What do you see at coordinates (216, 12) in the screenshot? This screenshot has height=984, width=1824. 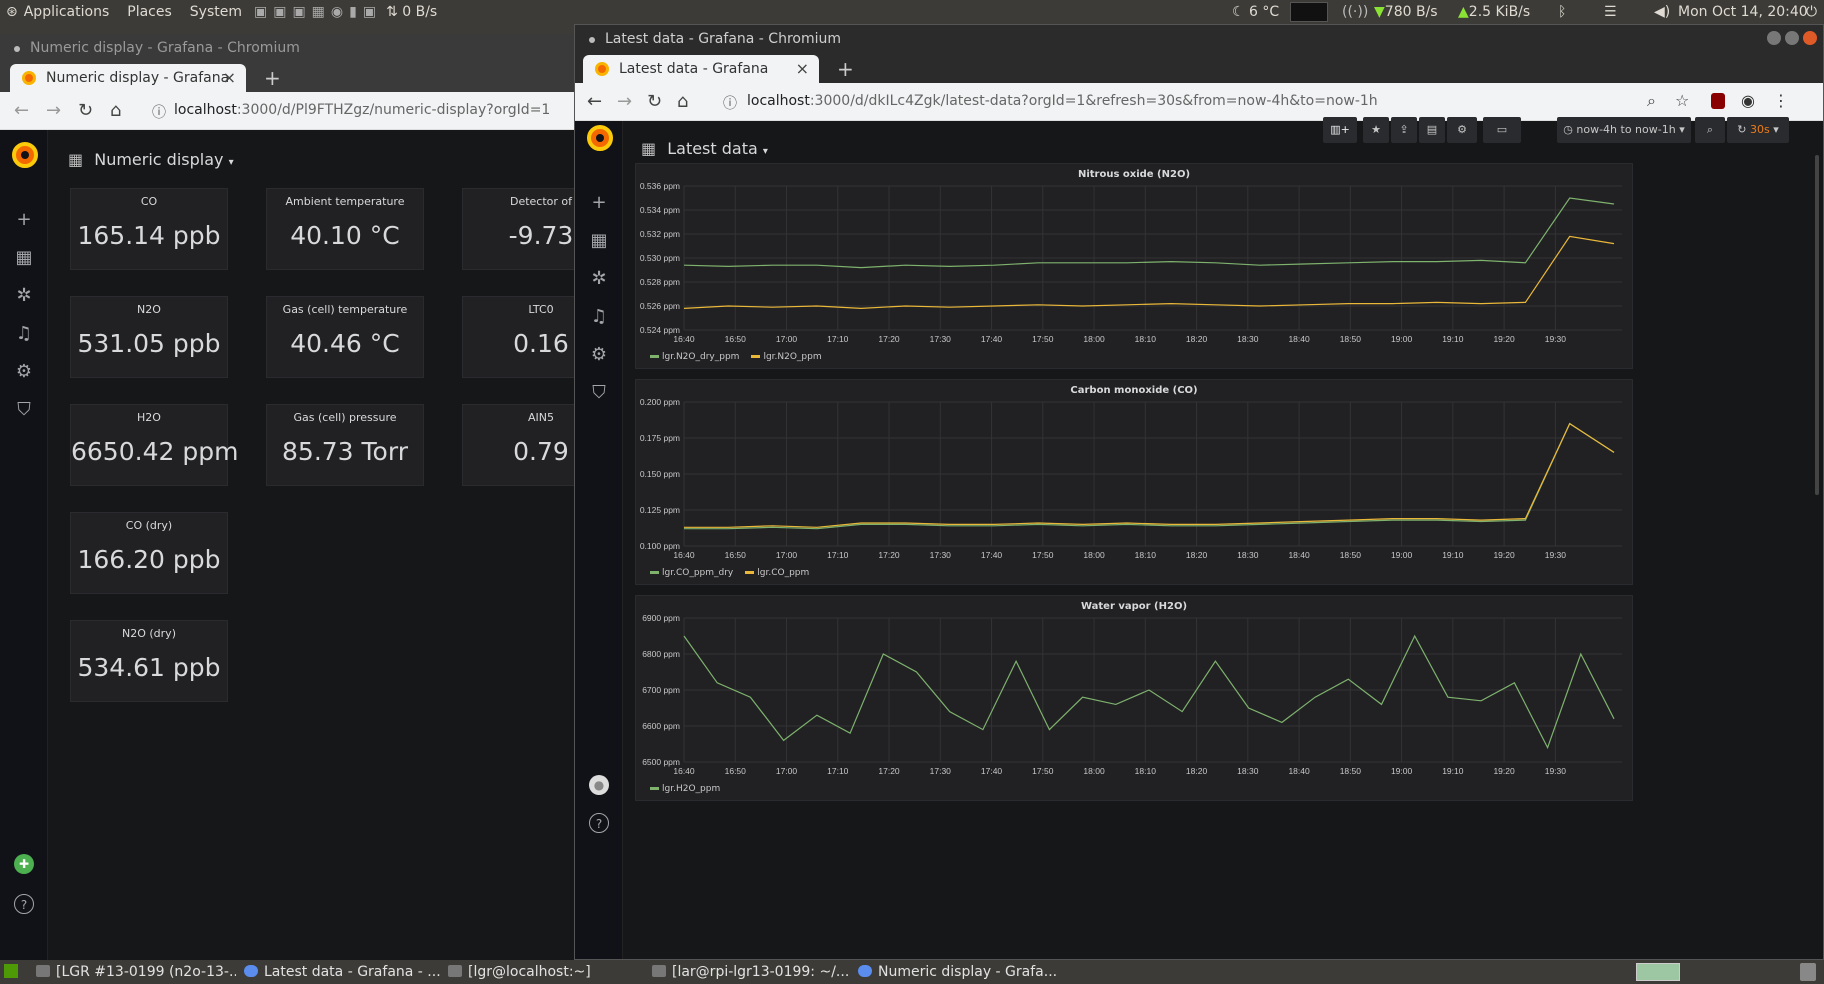 I see `menu-system: System` at bounding box center [216, 12].